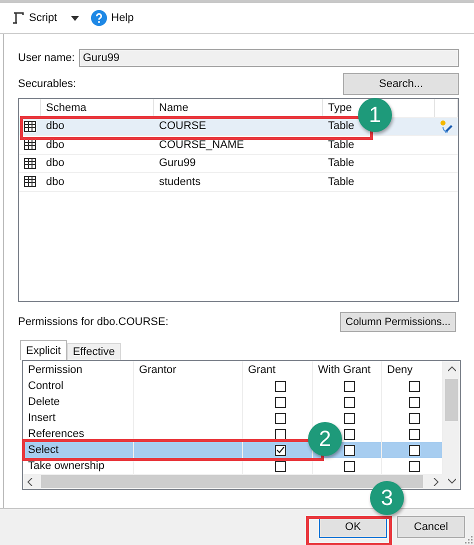 This screenshot has width=474, height=545. Describe the element at coordinates (93, 322) in the screenshot. I see `permissions-label: Permissions for dbo.COURSE:` at that location.